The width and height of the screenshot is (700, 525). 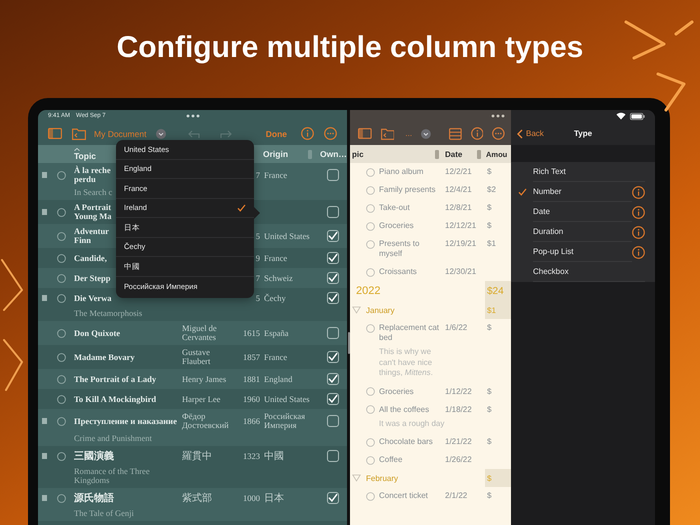 I want to click on column-header: Origin, so click(x=275, y=154).